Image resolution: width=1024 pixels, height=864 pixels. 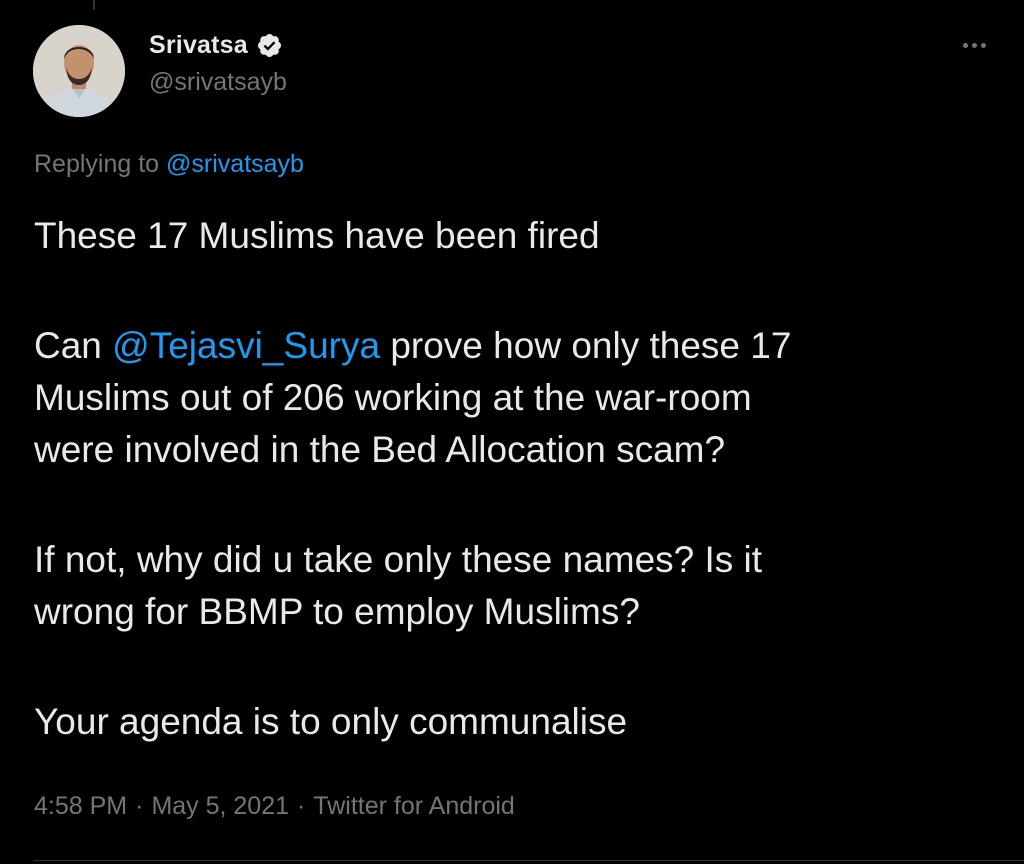 I want to click on verified-badge-icon, so click(x=269, y=45).